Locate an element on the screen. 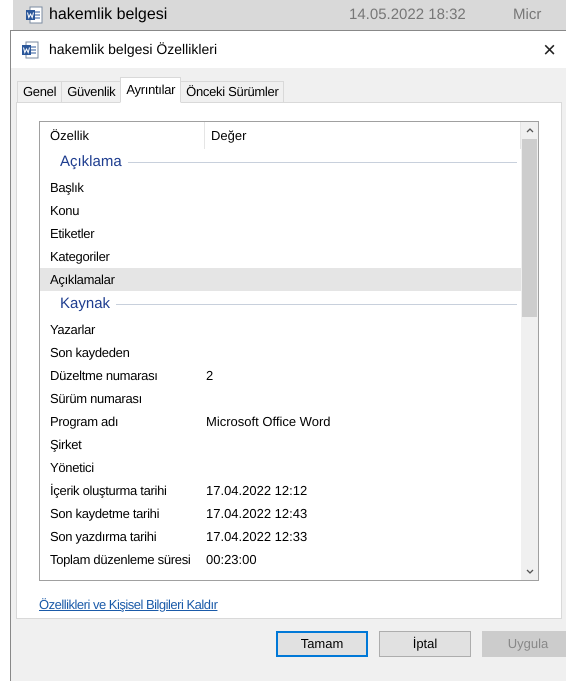 This screenshot has width=566, height=681. property-value: 17.04.2022 12:43 is located at coordinates (256, 513).